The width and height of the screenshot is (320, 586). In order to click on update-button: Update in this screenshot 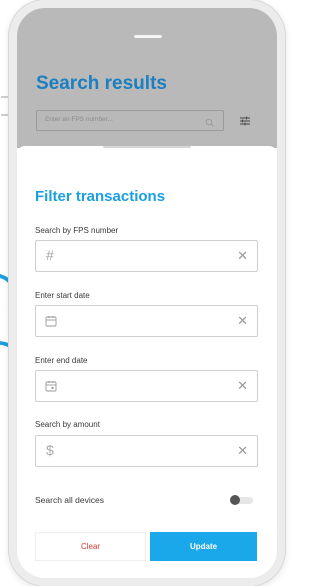, I will do `click(203, 546)`.